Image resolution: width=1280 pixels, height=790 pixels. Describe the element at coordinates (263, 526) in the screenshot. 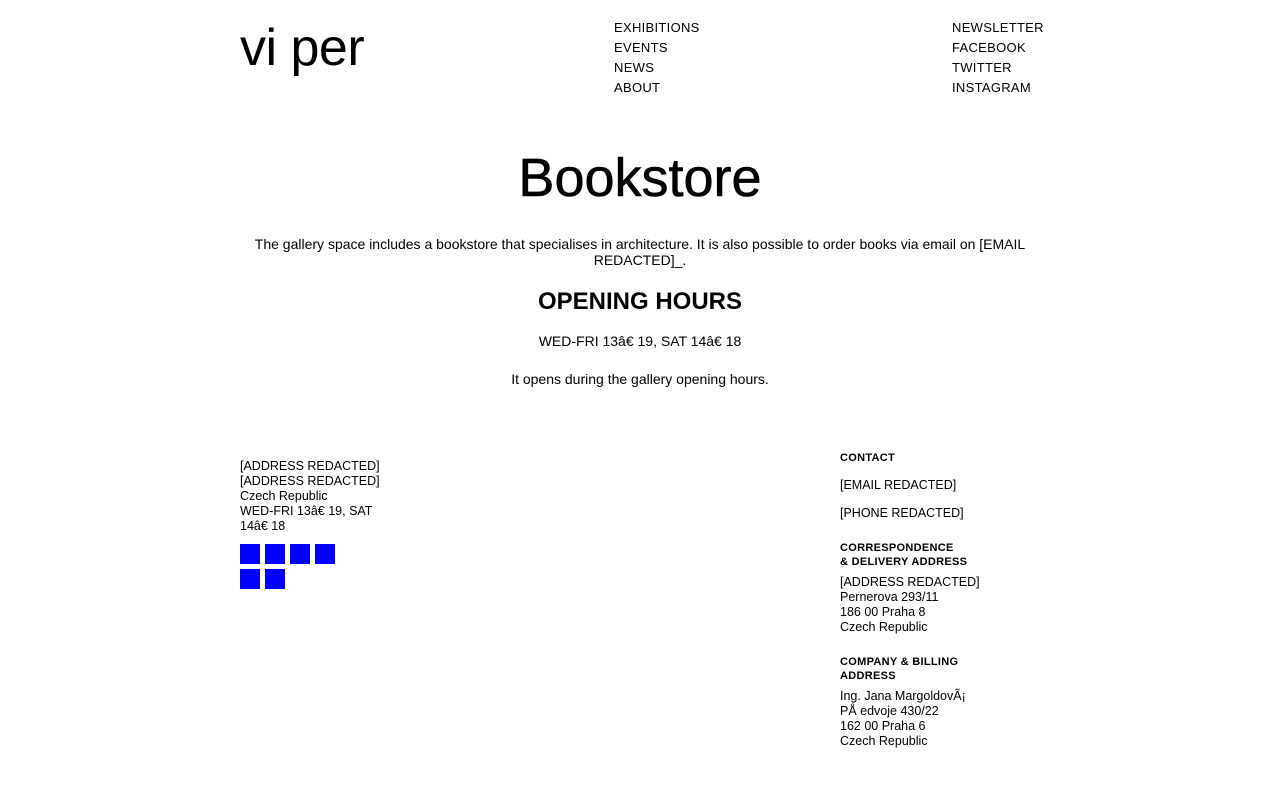

I see `footer-hours: 14â€ 18` at that location.